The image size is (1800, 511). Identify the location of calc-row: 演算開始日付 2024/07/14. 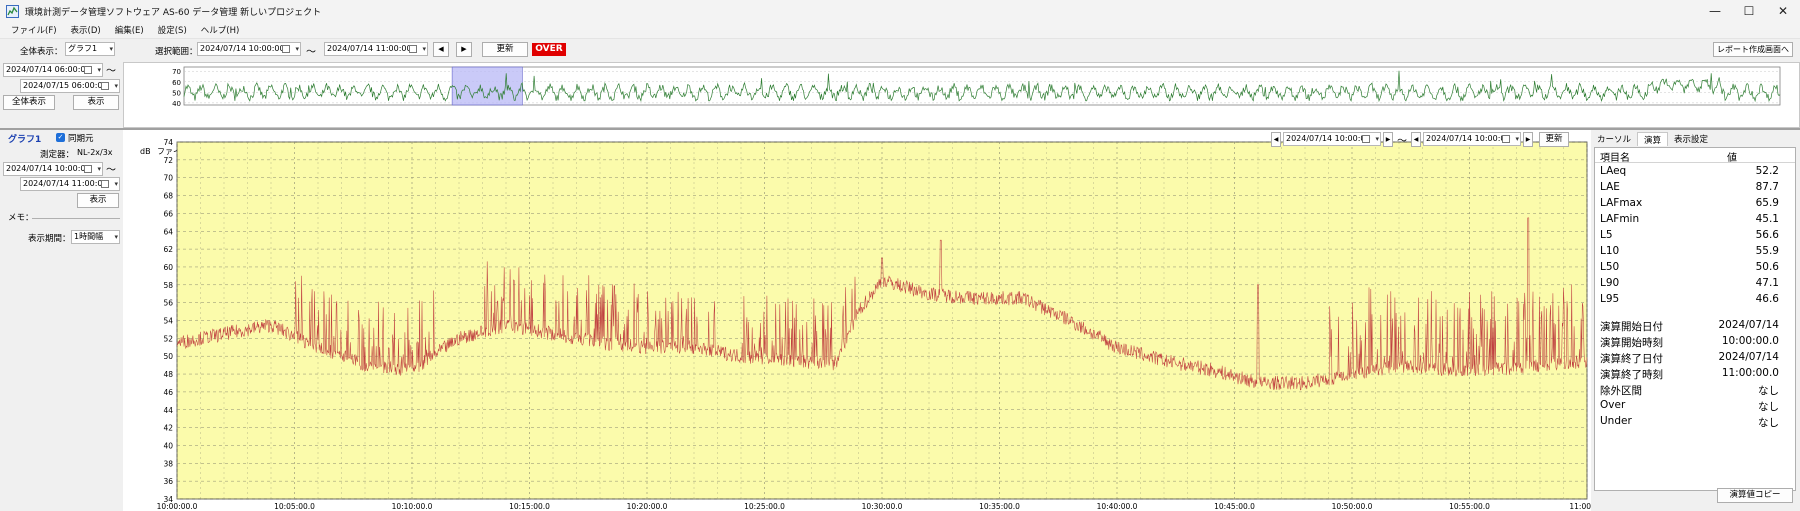
(1695, 326).